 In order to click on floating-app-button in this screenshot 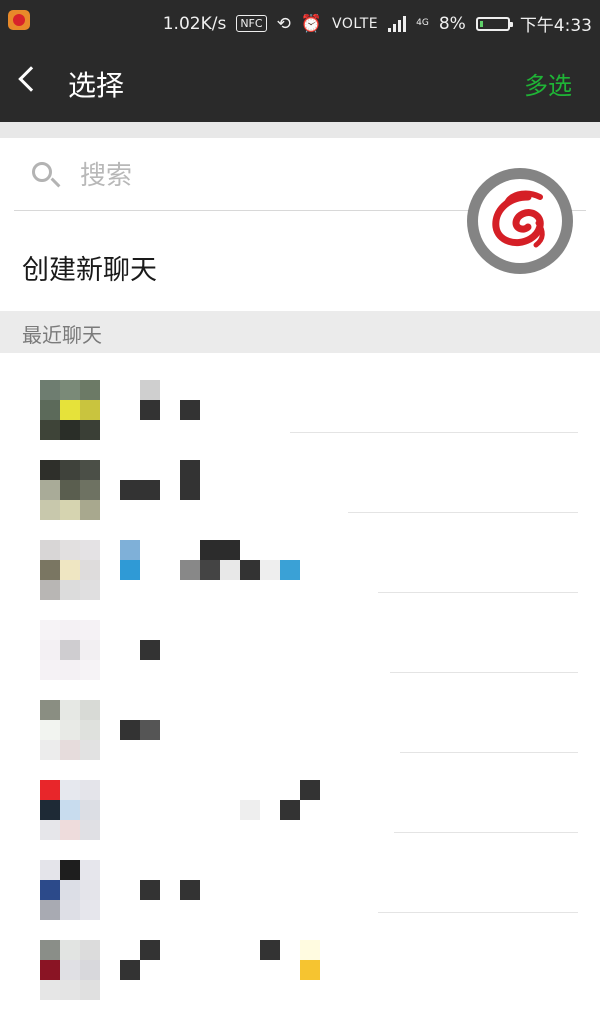, I will do `click(520, 221)`.